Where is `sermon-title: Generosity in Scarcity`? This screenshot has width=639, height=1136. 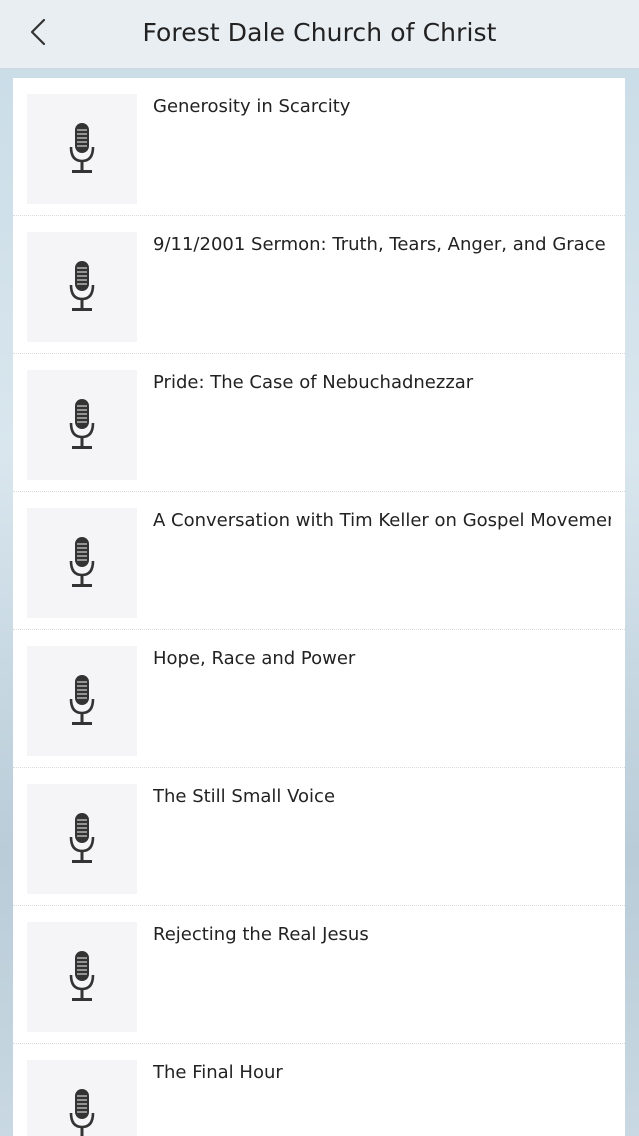
sermon-title: Generosity in Scarcity is located at coordinates (252, 106).